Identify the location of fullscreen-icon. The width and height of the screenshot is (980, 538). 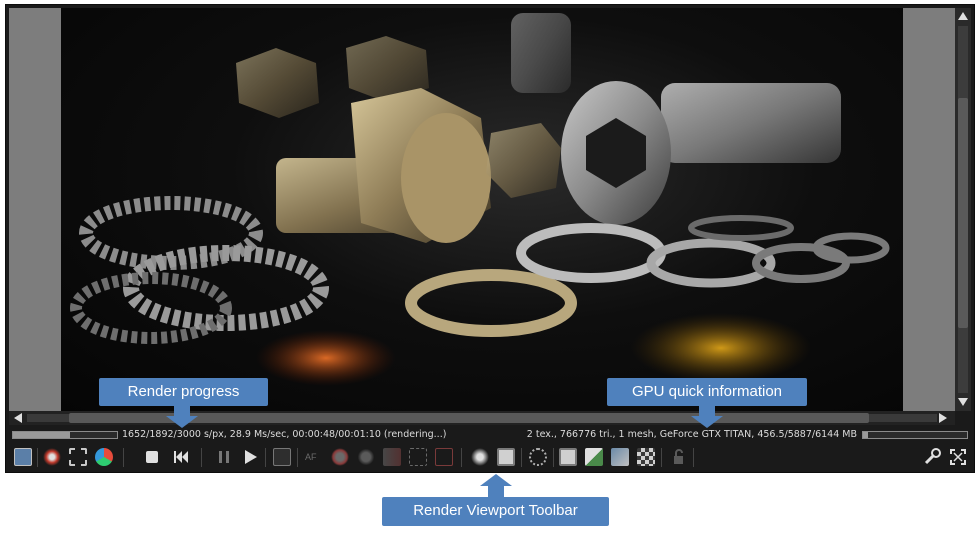
(958, 457).